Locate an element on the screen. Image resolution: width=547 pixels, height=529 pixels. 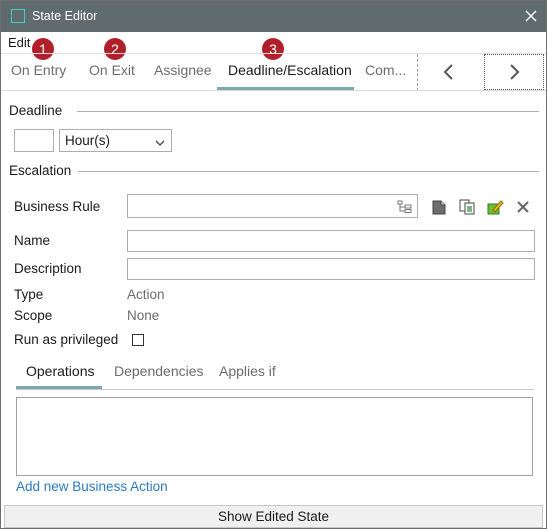
operations-list is located at coordinates (274, 436).